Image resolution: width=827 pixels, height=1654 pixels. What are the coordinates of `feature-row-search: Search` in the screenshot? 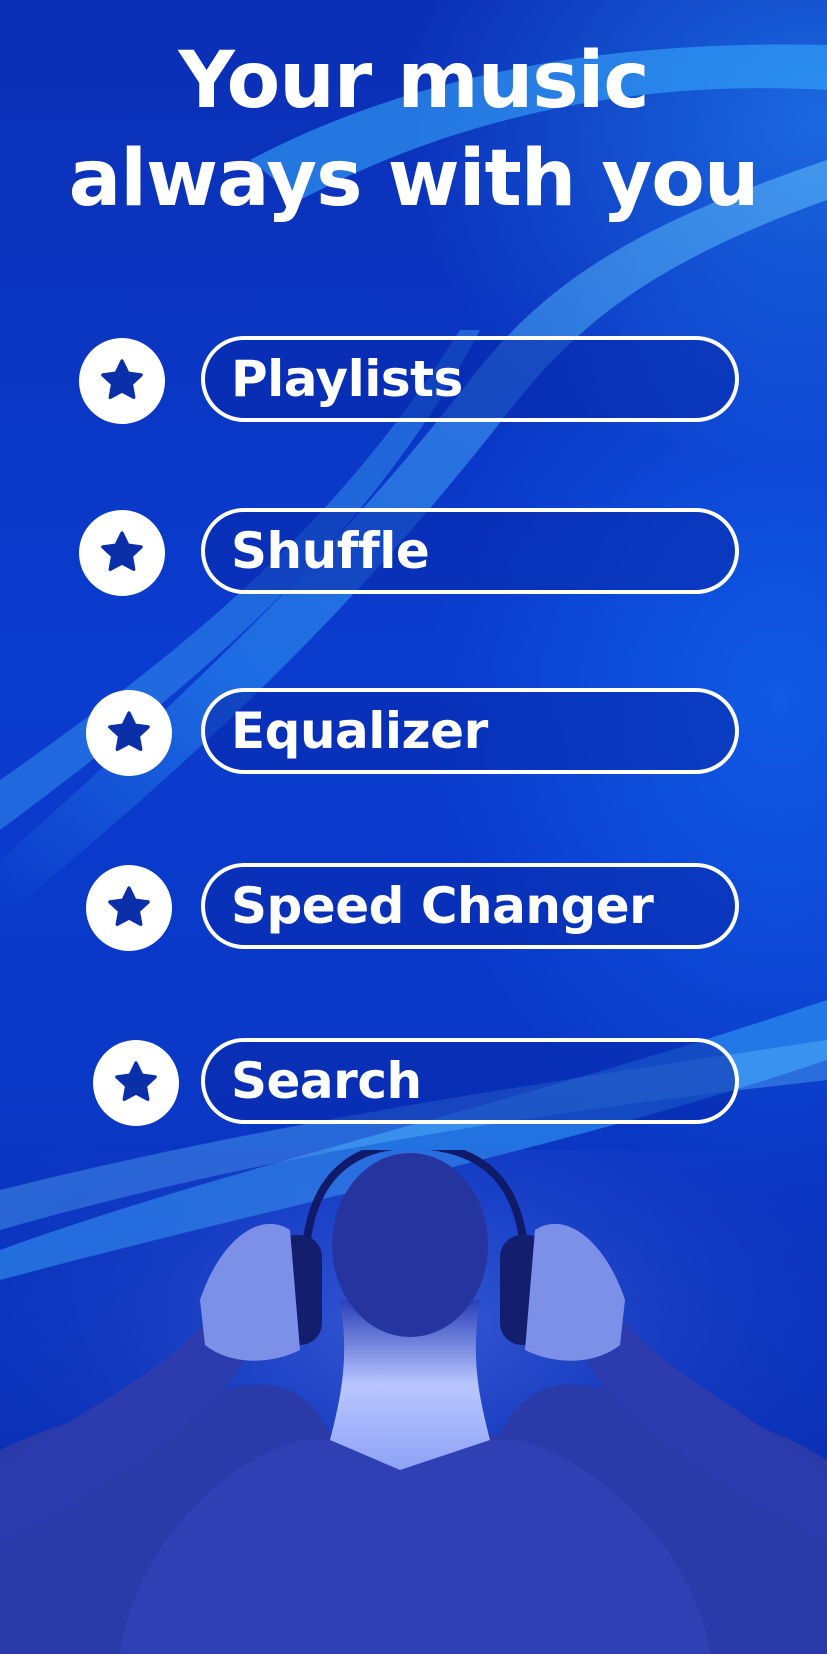 It's located at (413, 1083).